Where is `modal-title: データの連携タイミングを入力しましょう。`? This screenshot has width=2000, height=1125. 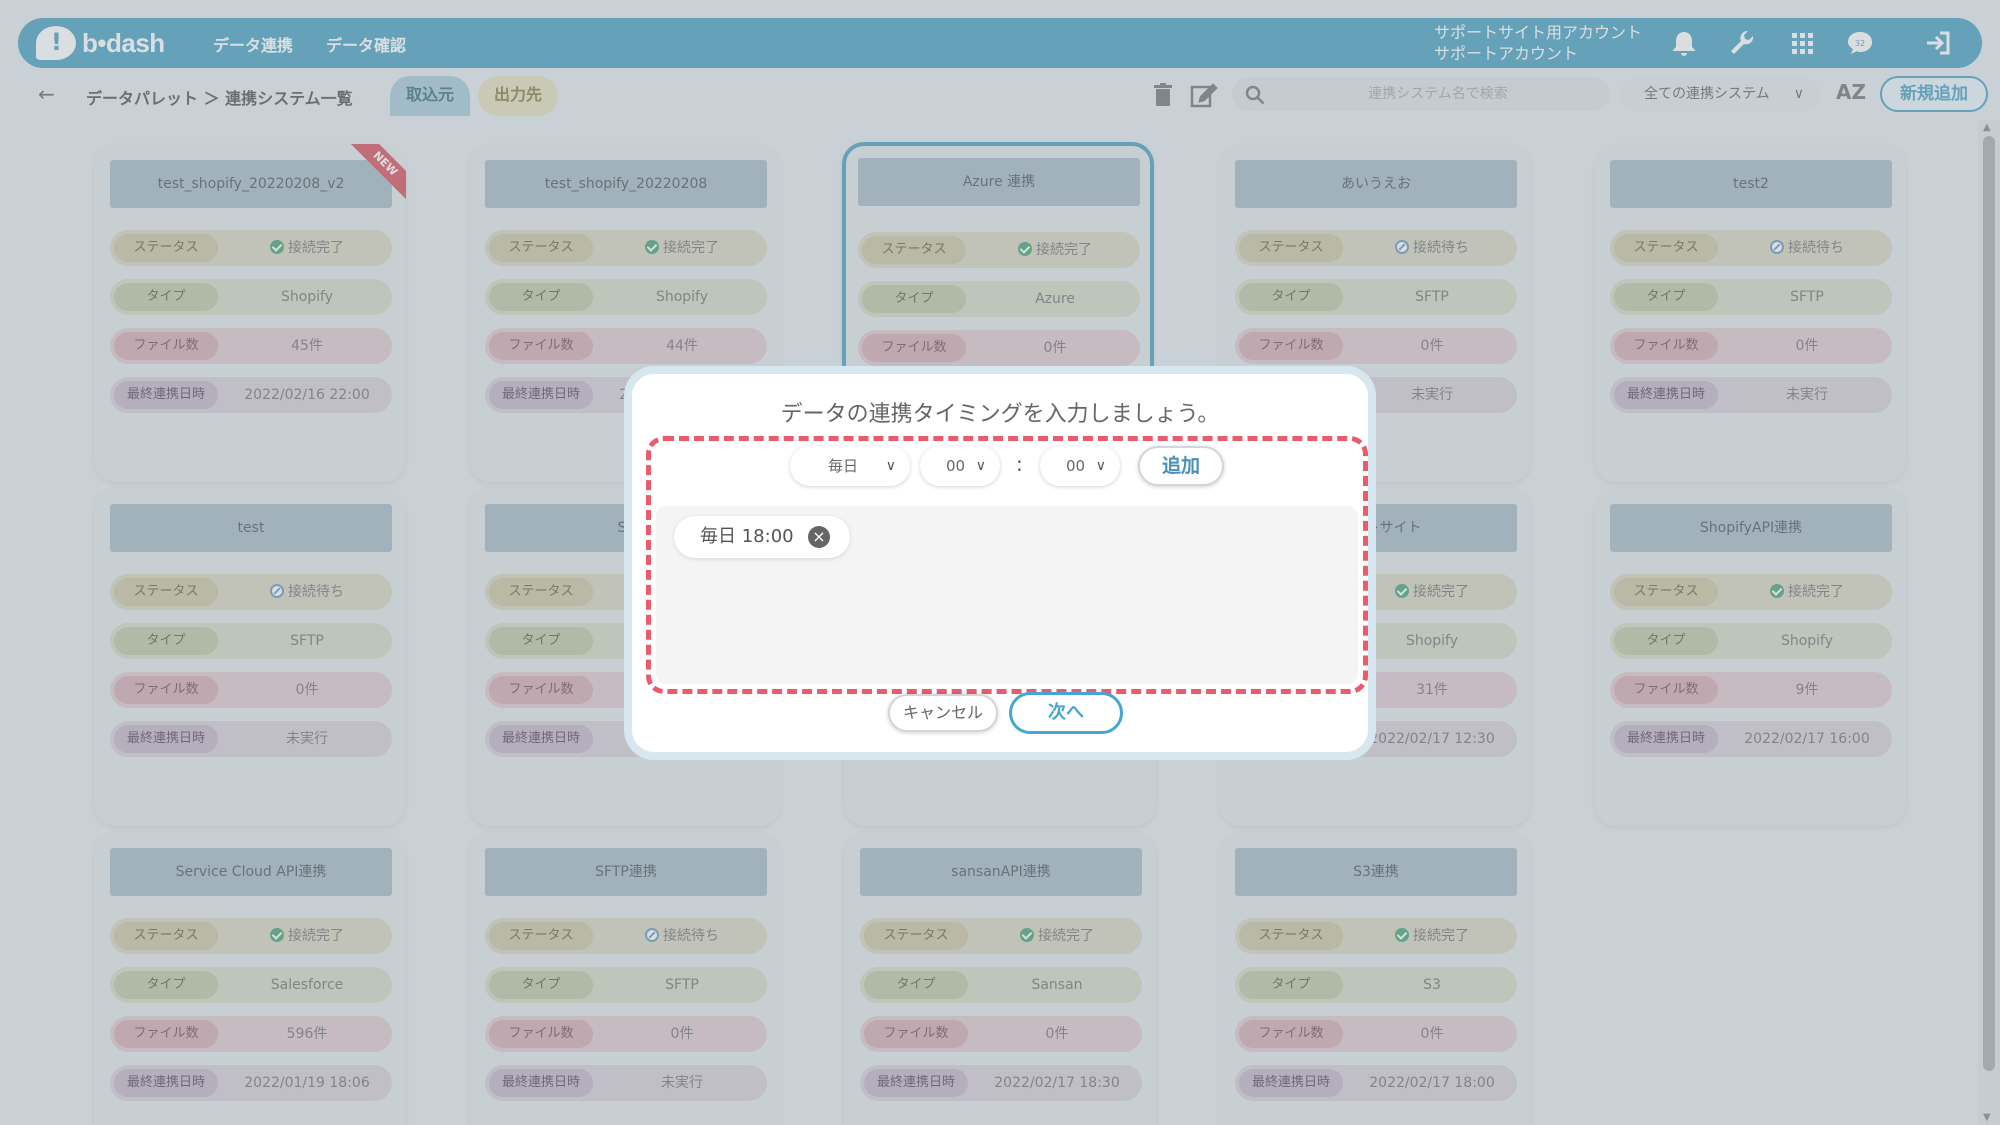
modal-title: データの連携タイミングを入力しましょう。 is located at coordinates (1000, 414).